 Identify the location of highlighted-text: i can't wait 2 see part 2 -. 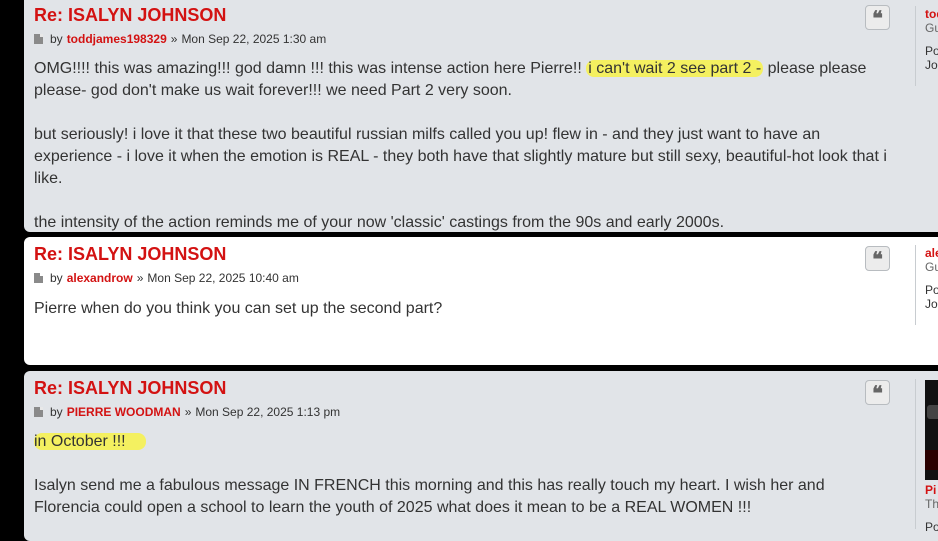
(675, 68).